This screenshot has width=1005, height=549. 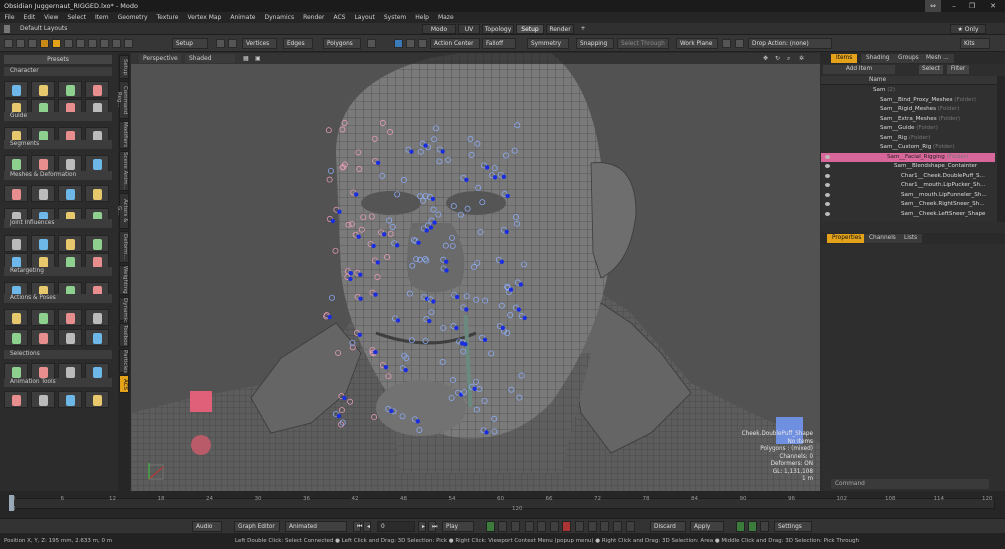 What do you see at coordinates (911, 238) in the screenshot?
I see `tab-lists: Lists` at bounding box center [911, 238].